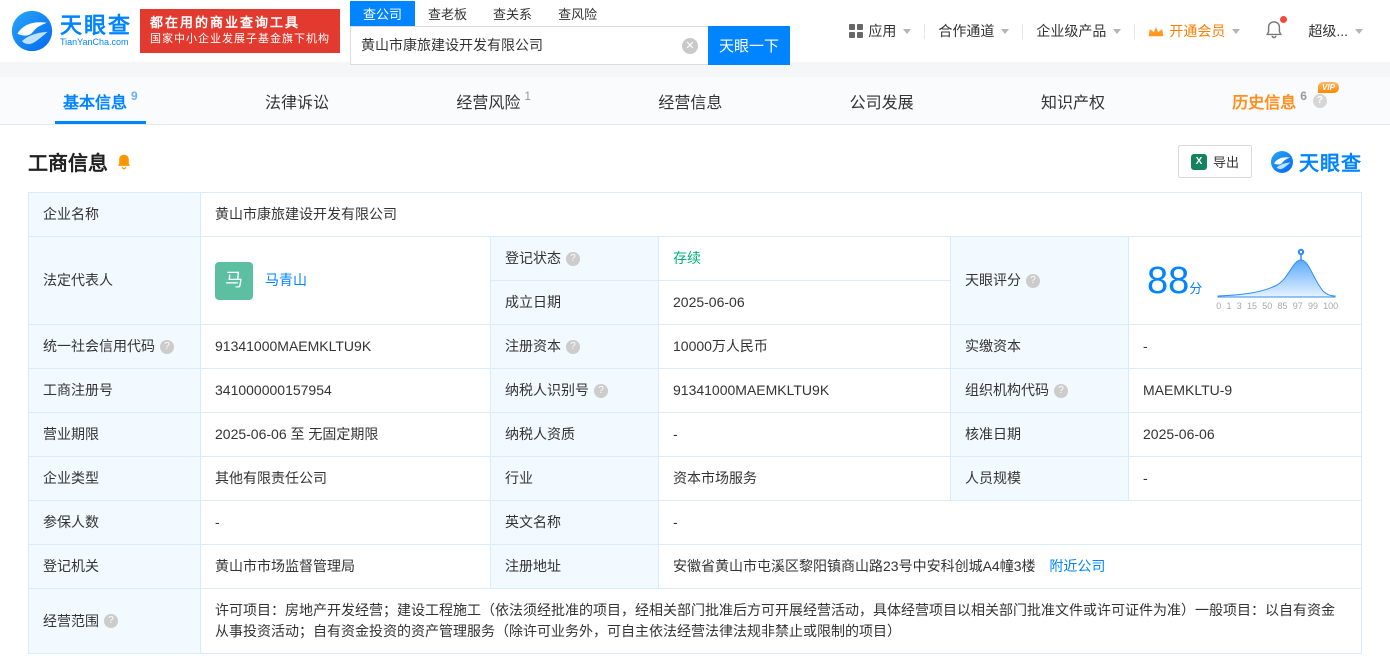 The height and width of the screenshot is (663, 1390). Describe the element at coordinates (1277, 280) in the screenshot. I see `score-curve-chart: 01 3 15 50 85 97 99 100` at that location.